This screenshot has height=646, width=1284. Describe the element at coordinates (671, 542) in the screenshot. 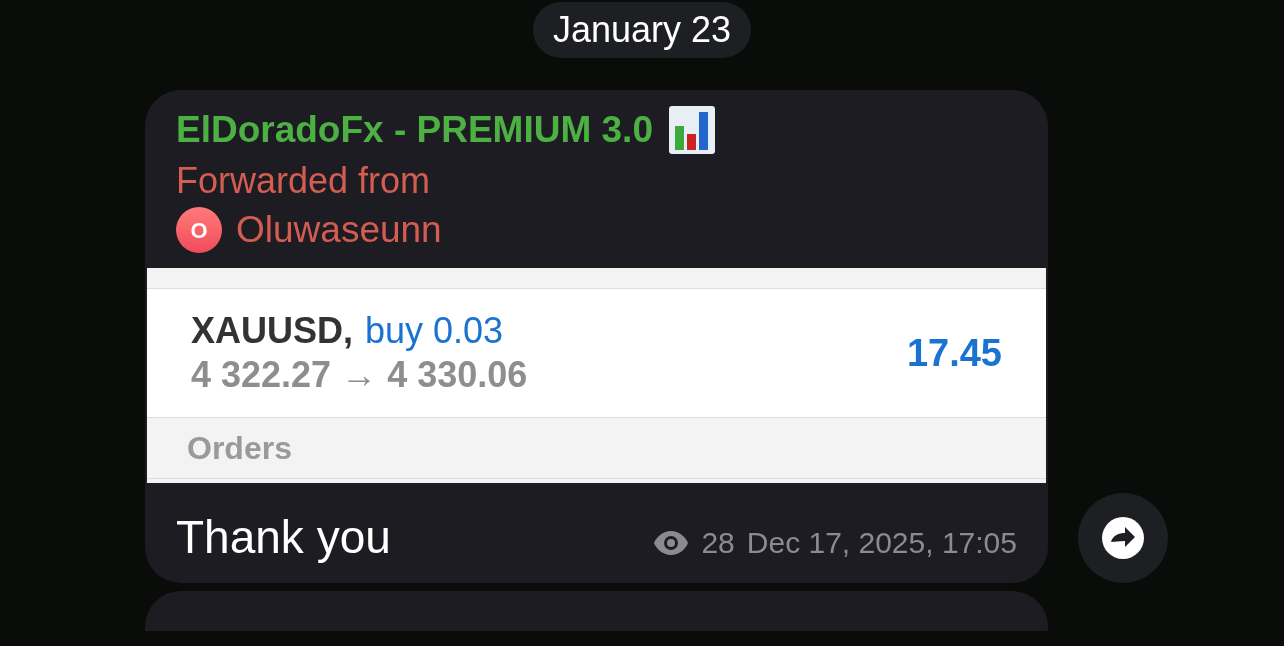

I see `eye-icon` at that location.